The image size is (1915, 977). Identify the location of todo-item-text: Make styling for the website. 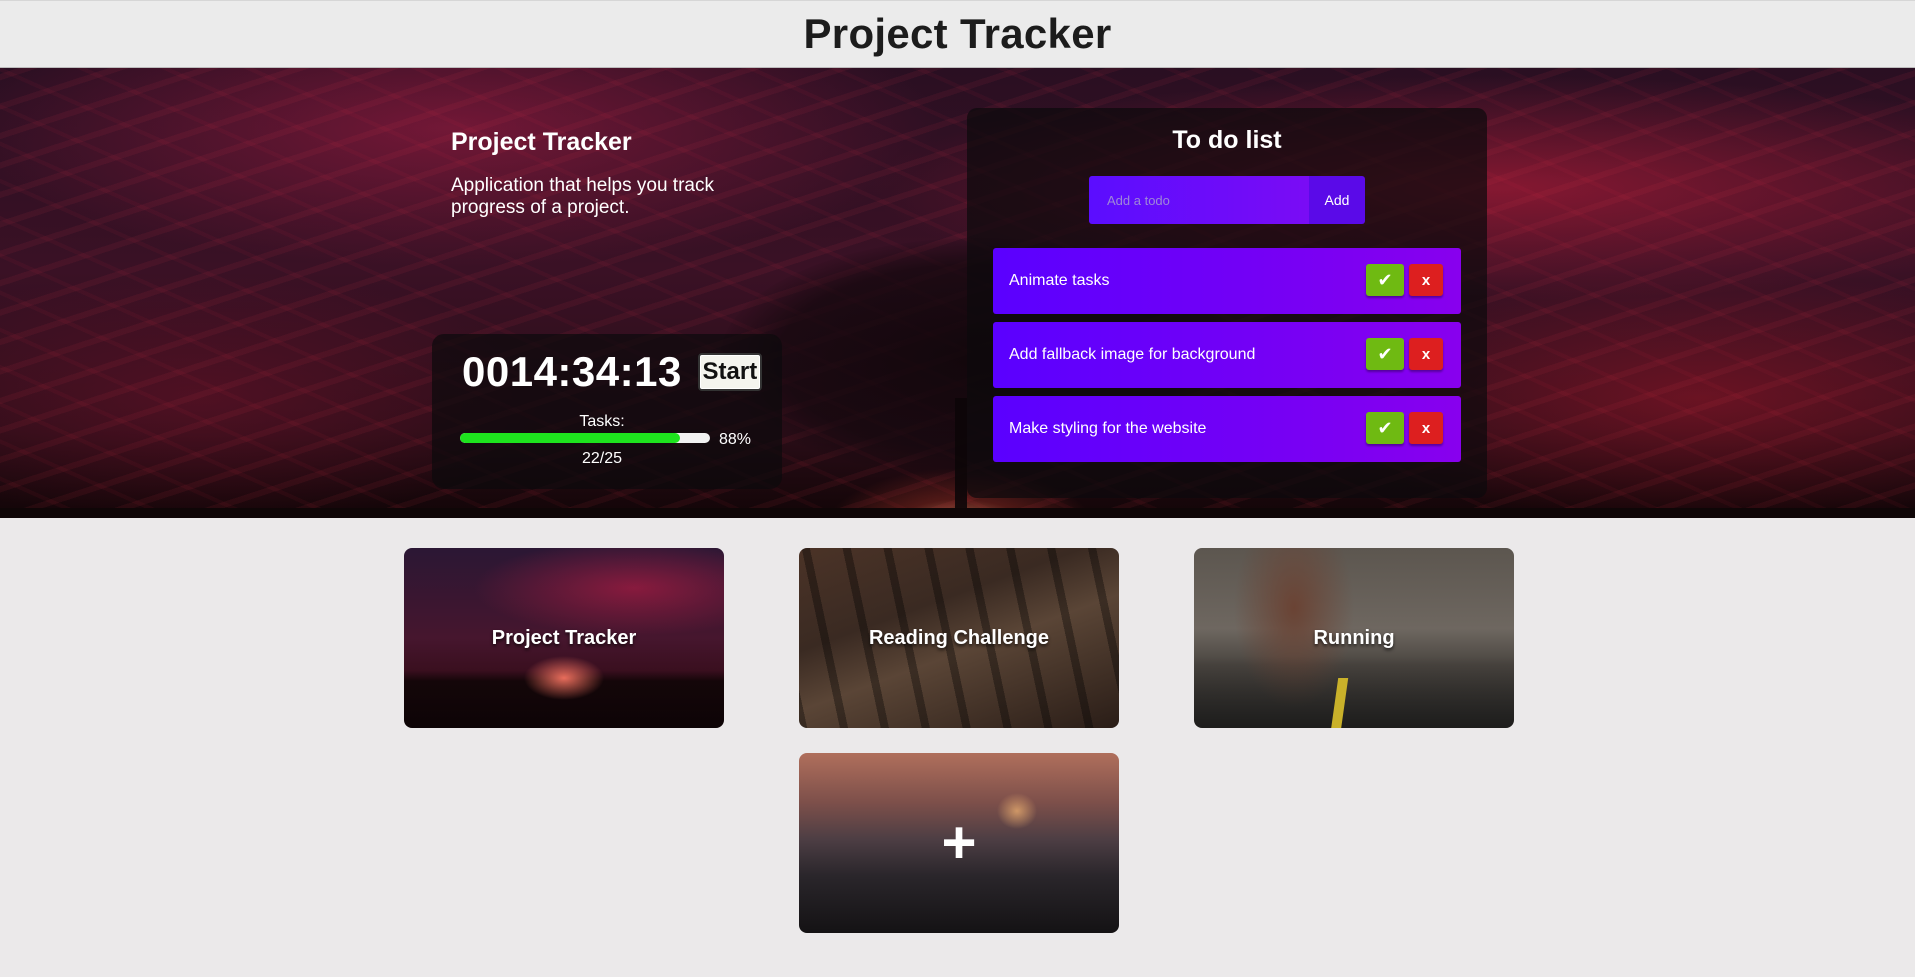
(1108, 428).